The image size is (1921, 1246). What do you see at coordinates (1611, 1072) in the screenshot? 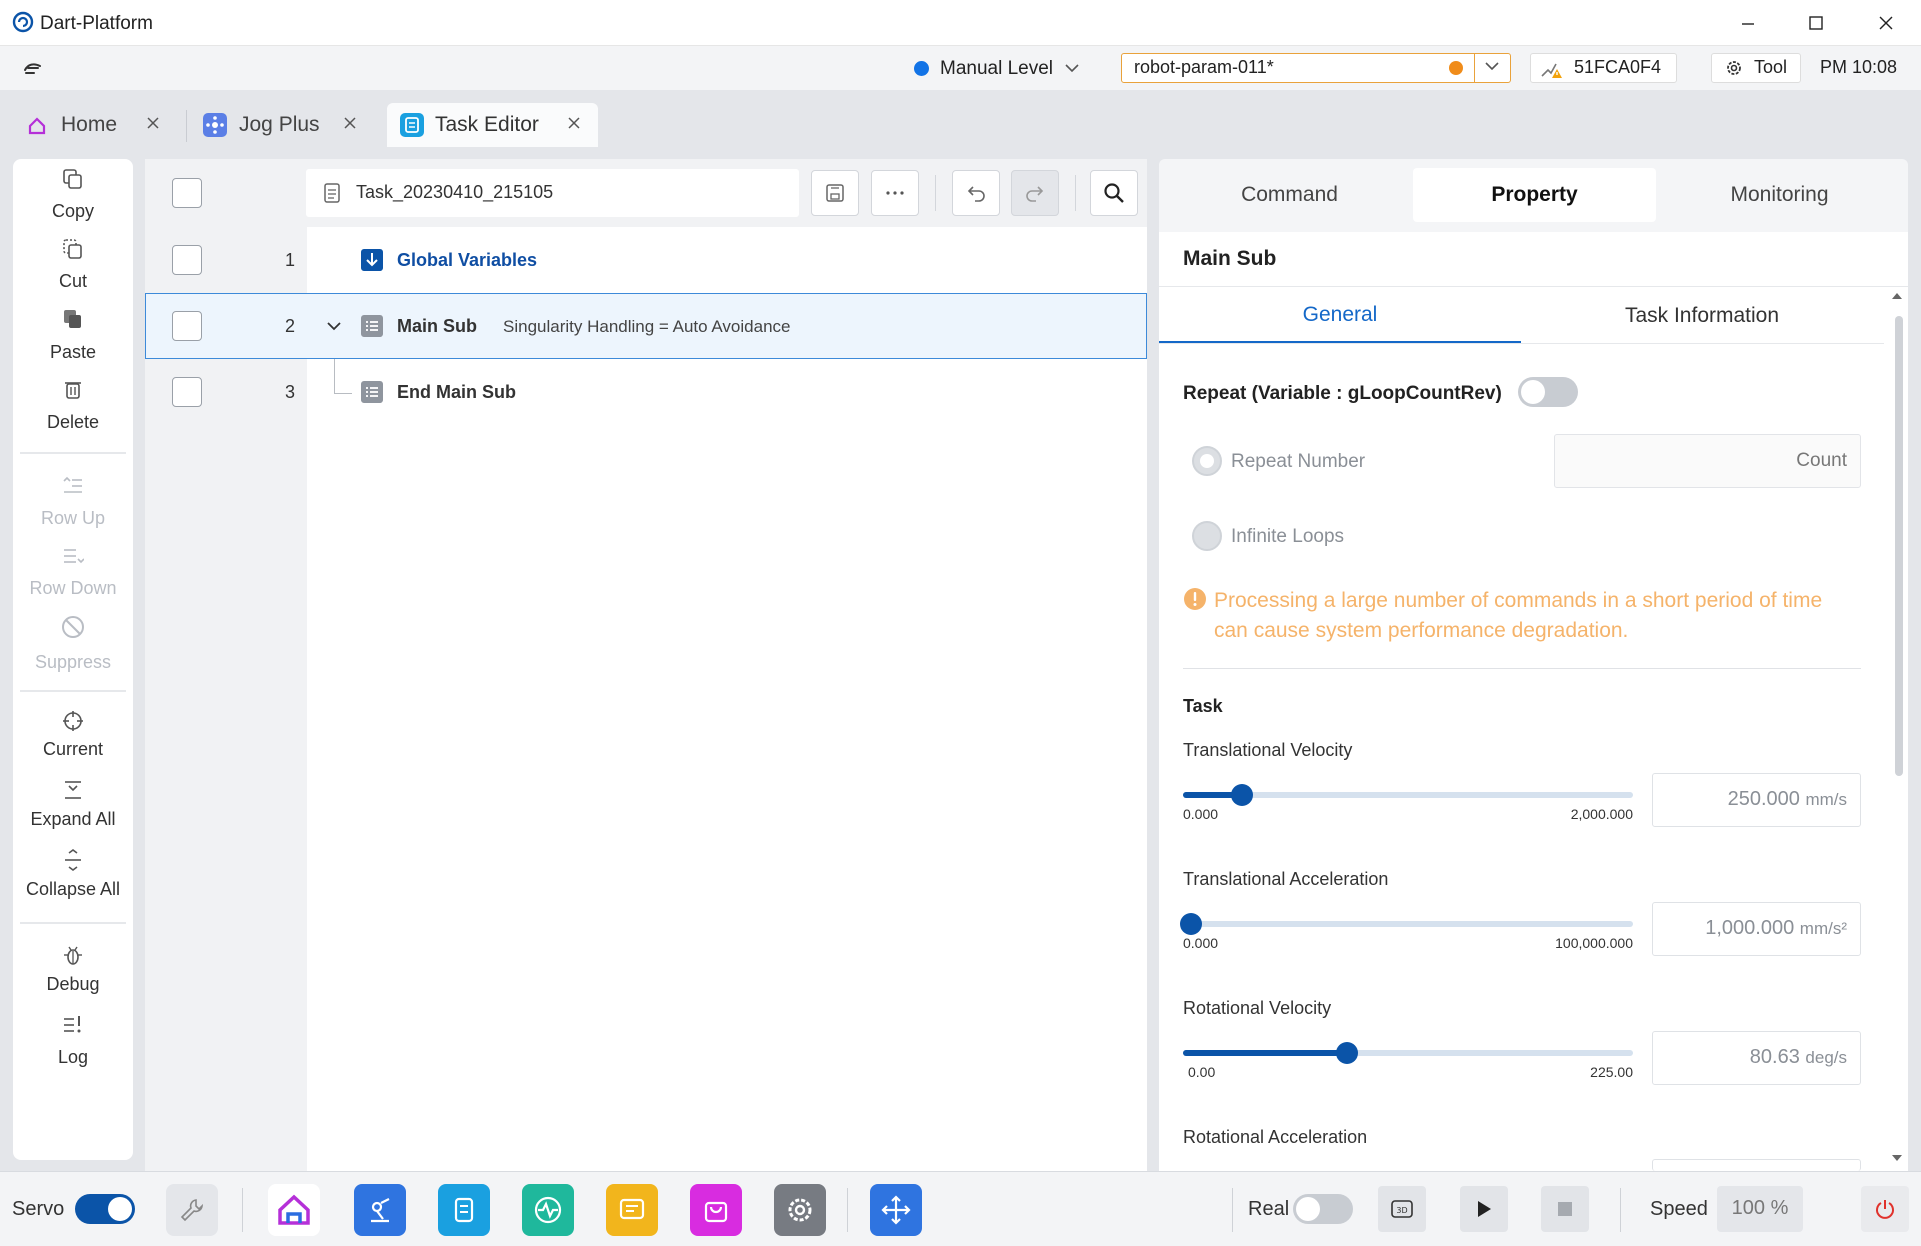
I see `slider-max: 225.00` at bounding box center [1611, 1072].